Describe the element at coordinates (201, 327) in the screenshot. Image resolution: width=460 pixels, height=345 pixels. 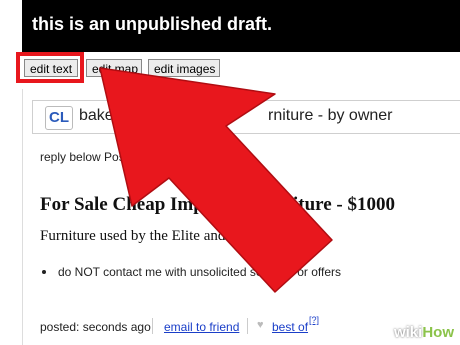
I see `email-to-friend-link: email to friend` at that location.